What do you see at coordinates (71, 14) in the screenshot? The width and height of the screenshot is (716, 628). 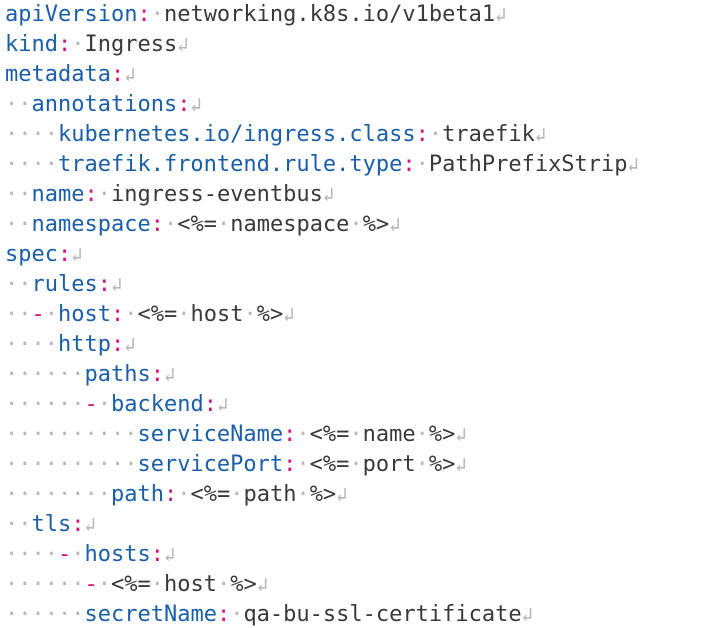 I see `yaml-key: apiVersion` at bounding box center [71, 14].